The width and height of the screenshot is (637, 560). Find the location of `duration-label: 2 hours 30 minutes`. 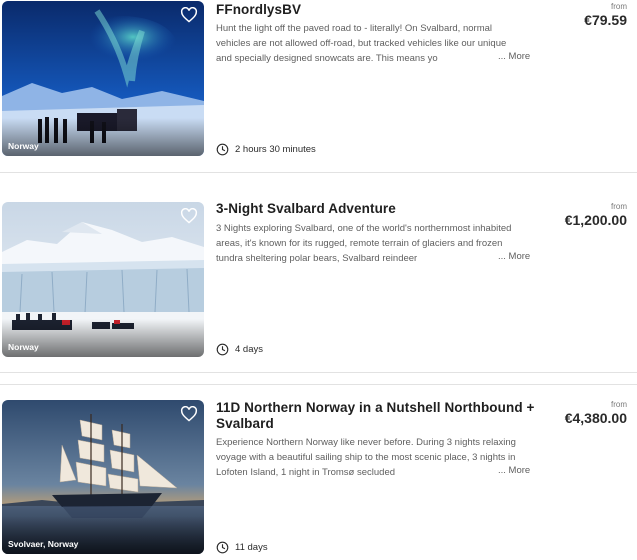

duration-label: 2 hours 30 minutes is located at coordinates (275, 149).